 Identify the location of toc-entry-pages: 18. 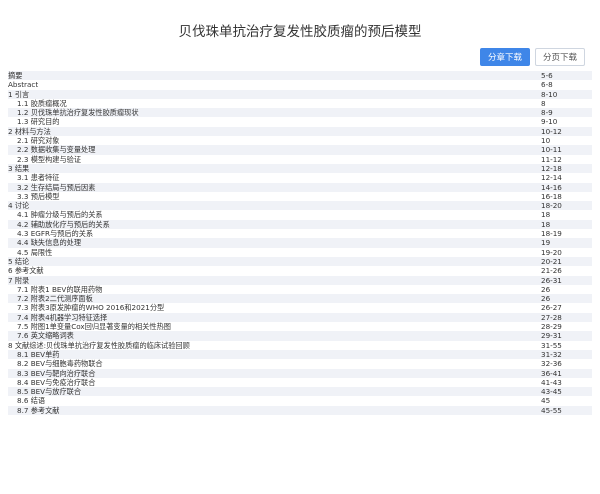
(546, 215).